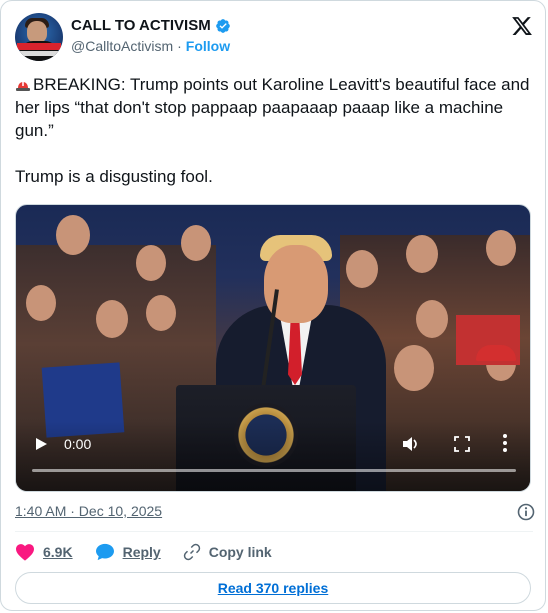 This screenshot has height=613, width=548. I want to click on x-logo-icon, so click(522, 26).